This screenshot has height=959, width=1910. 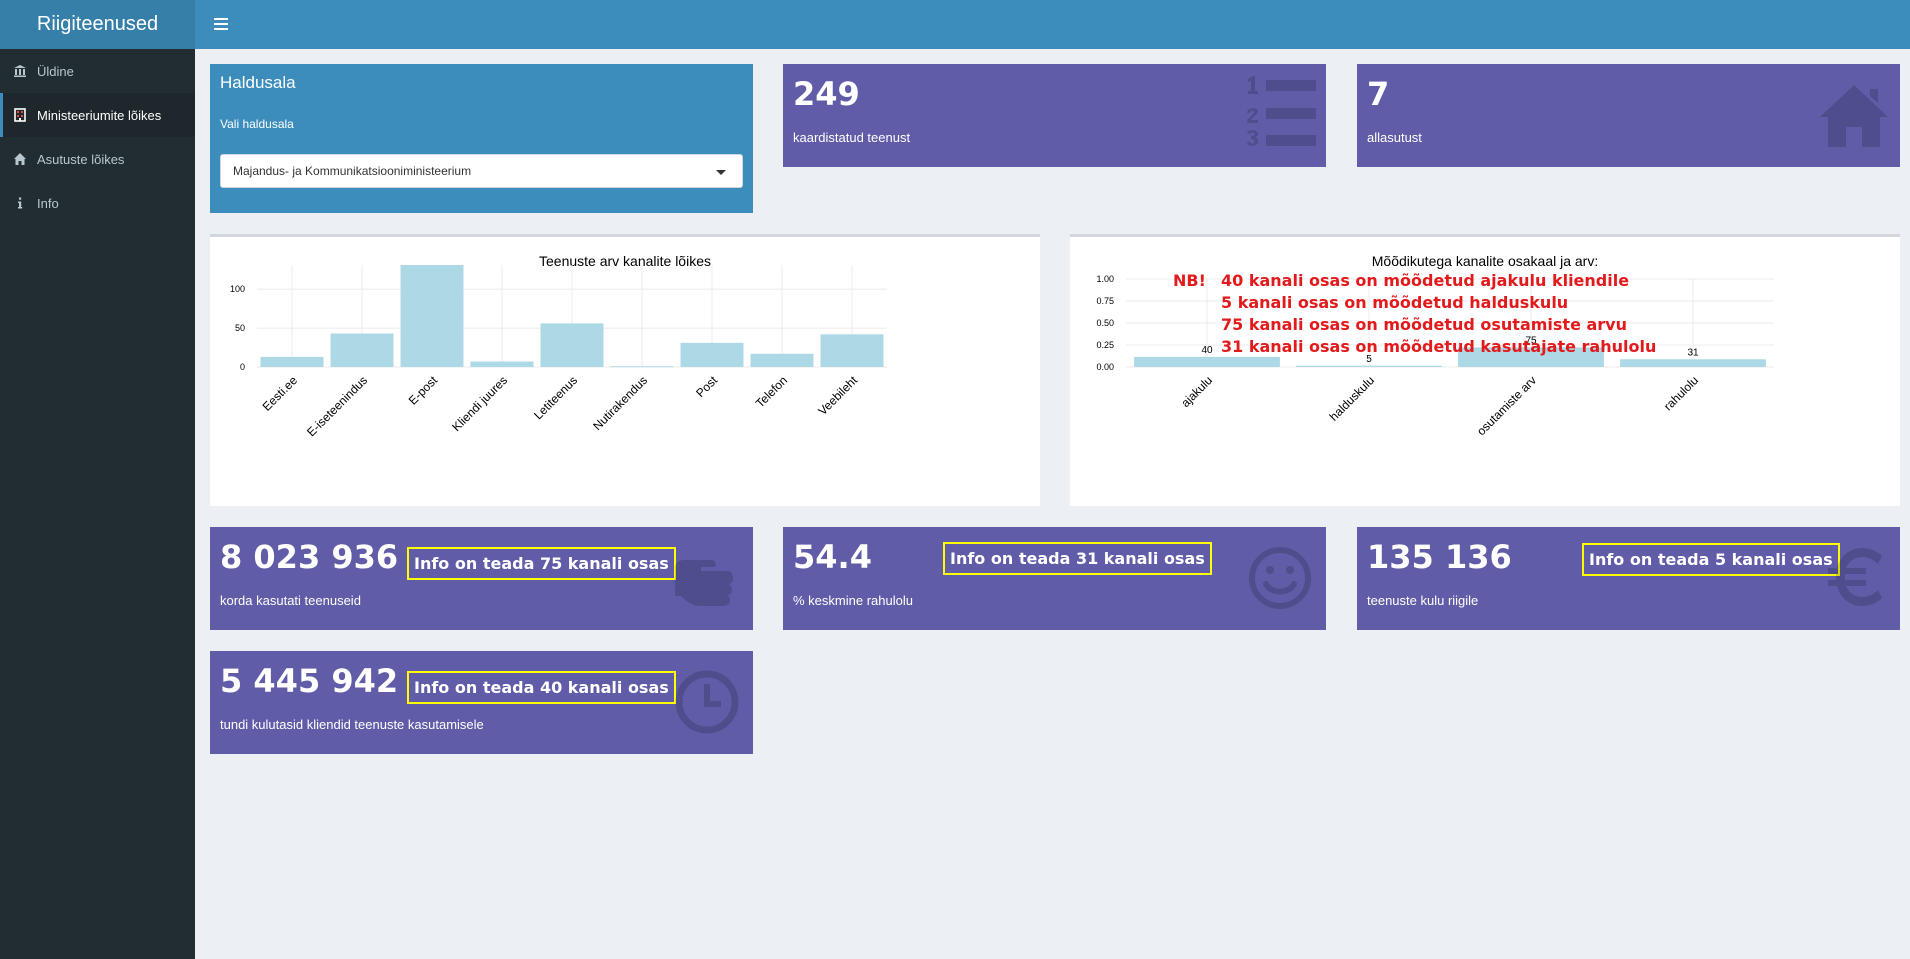 What do you see at coordinates (1681, 393) in the screenshot?
I see `x-tick-label: rahulolu` at bounding box center [1681, 393].